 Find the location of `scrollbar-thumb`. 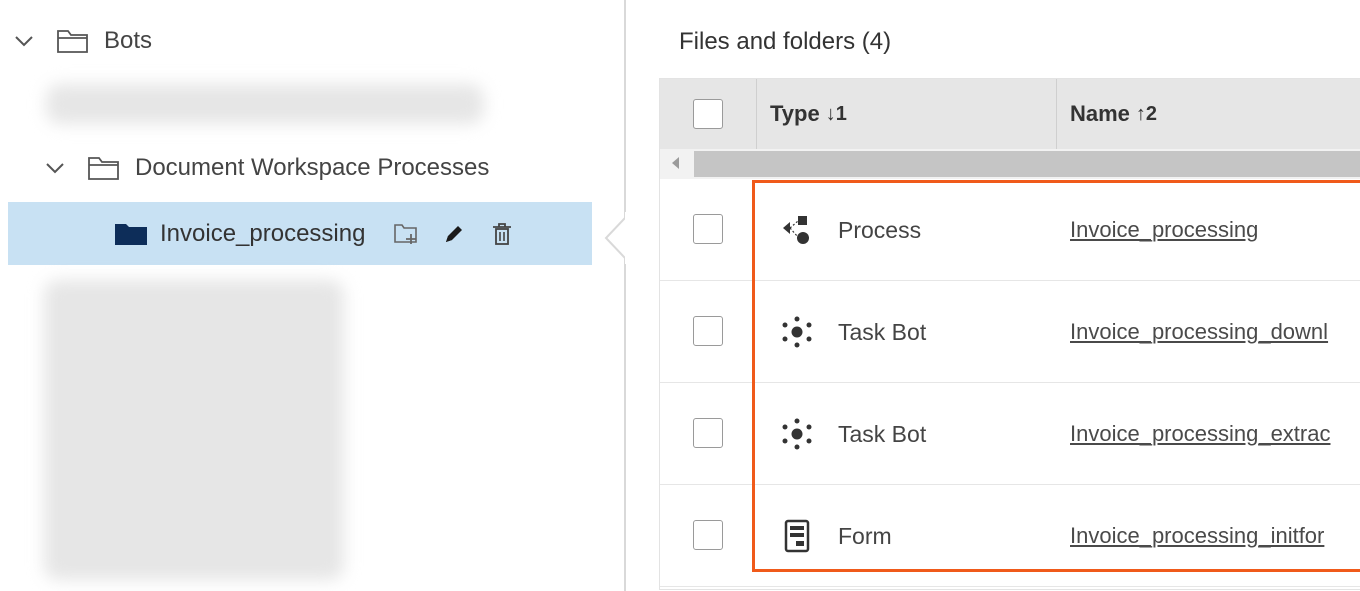

scrollbar-thumb is located at coordinates (1027, 164).